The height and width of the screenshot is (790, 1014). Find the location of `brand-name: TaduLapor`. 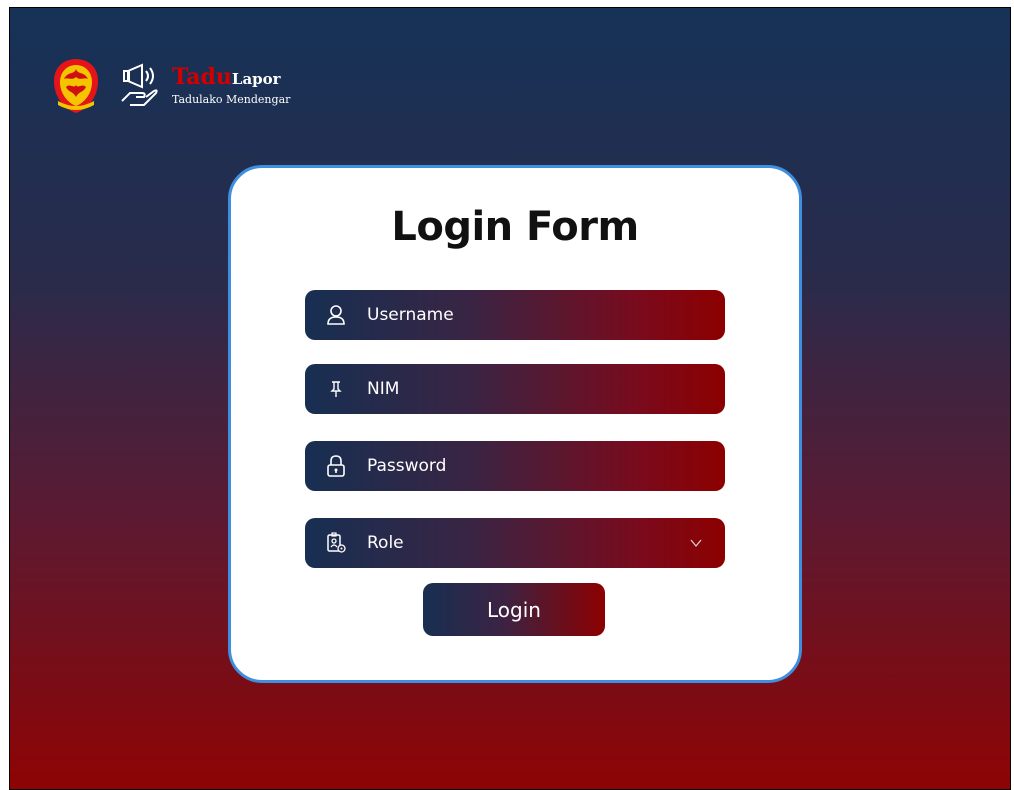

brand-name: TaduLapor is located at coordinates (231, 78).